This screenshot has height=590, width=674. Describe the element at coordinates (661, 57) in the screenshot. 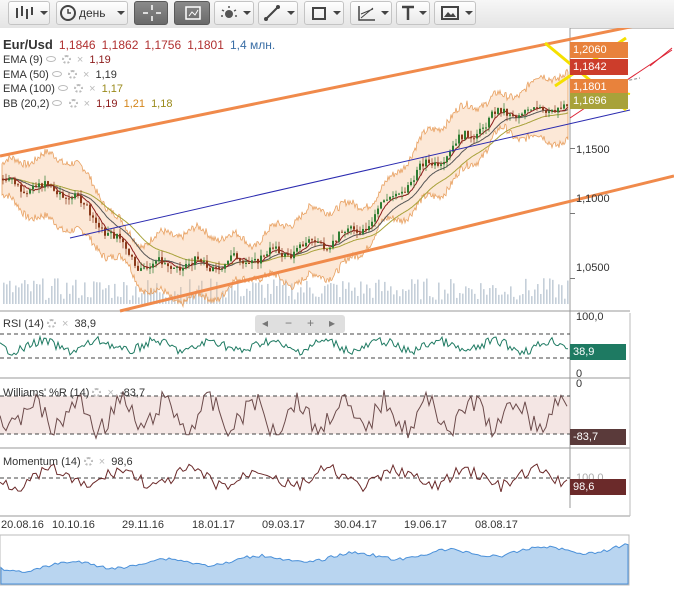

I see `projection-line` at that location.